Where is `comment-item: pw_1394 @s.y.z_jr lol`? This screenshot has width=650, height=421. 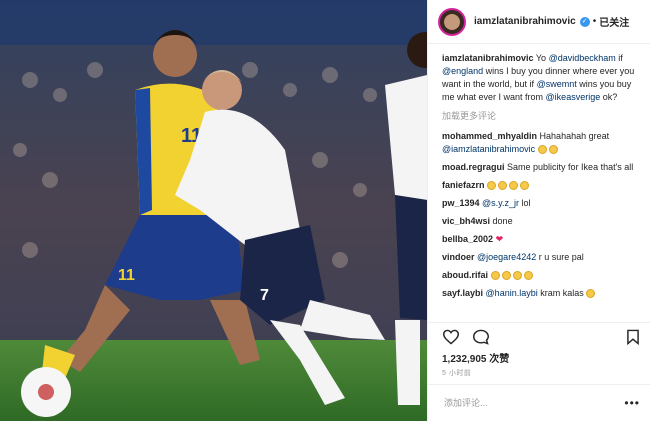
comment-item: pw_1394 @s.y.z_jr lol is located at coordinates (486, 203).